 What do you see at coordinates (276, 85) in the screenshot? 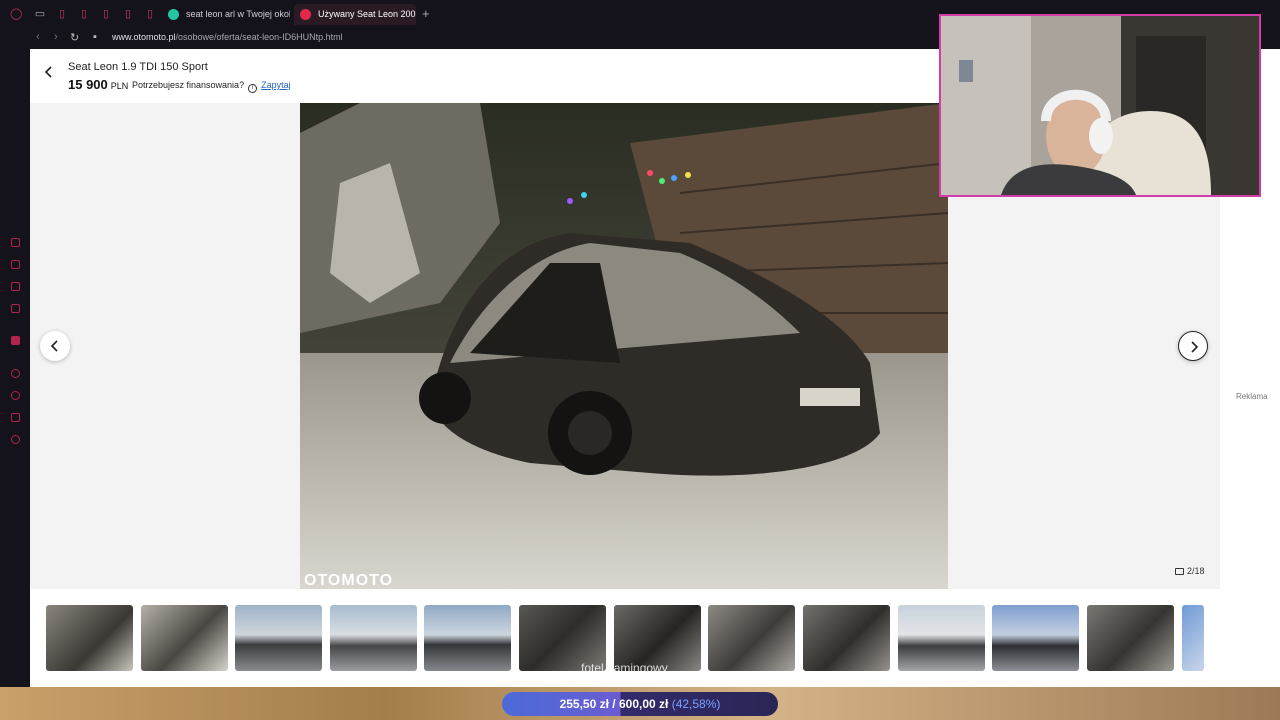
I see `ask-link: Zapytaj` at bounding box center [276, 85].